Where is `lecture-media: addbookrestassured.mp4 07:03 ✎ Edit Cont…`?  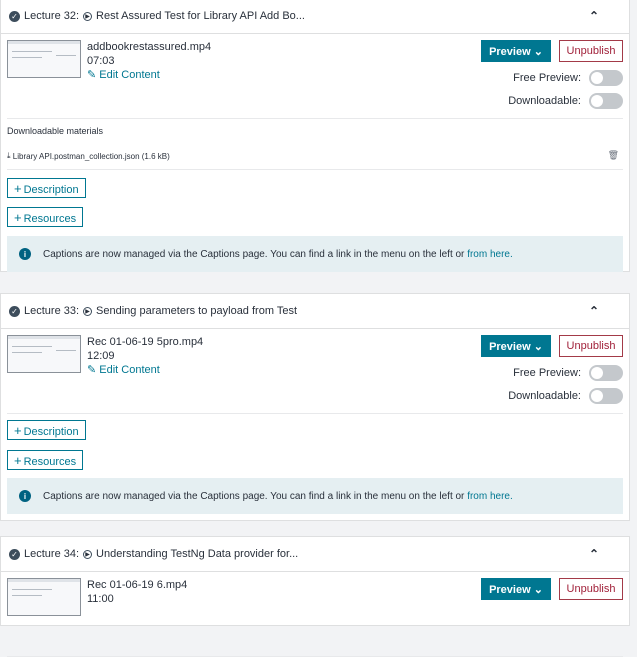
lecture-media: addbookrestassured.mp4 07:03 ✎ Edit Cont… is located at coordinates (315, 76).